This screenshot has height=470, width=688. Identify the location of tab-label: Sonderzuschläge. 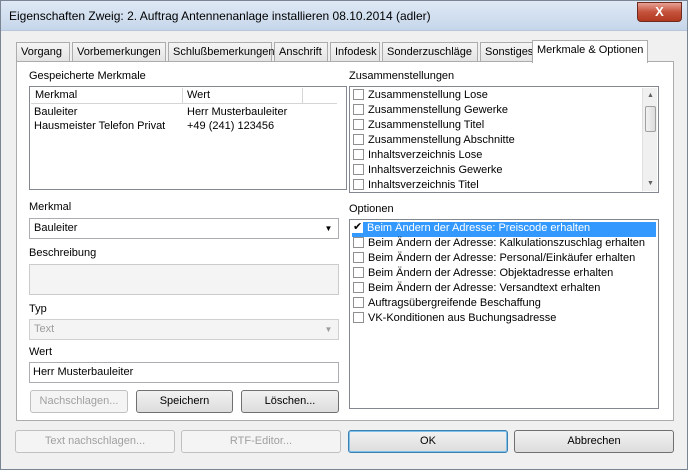
(430, 52).